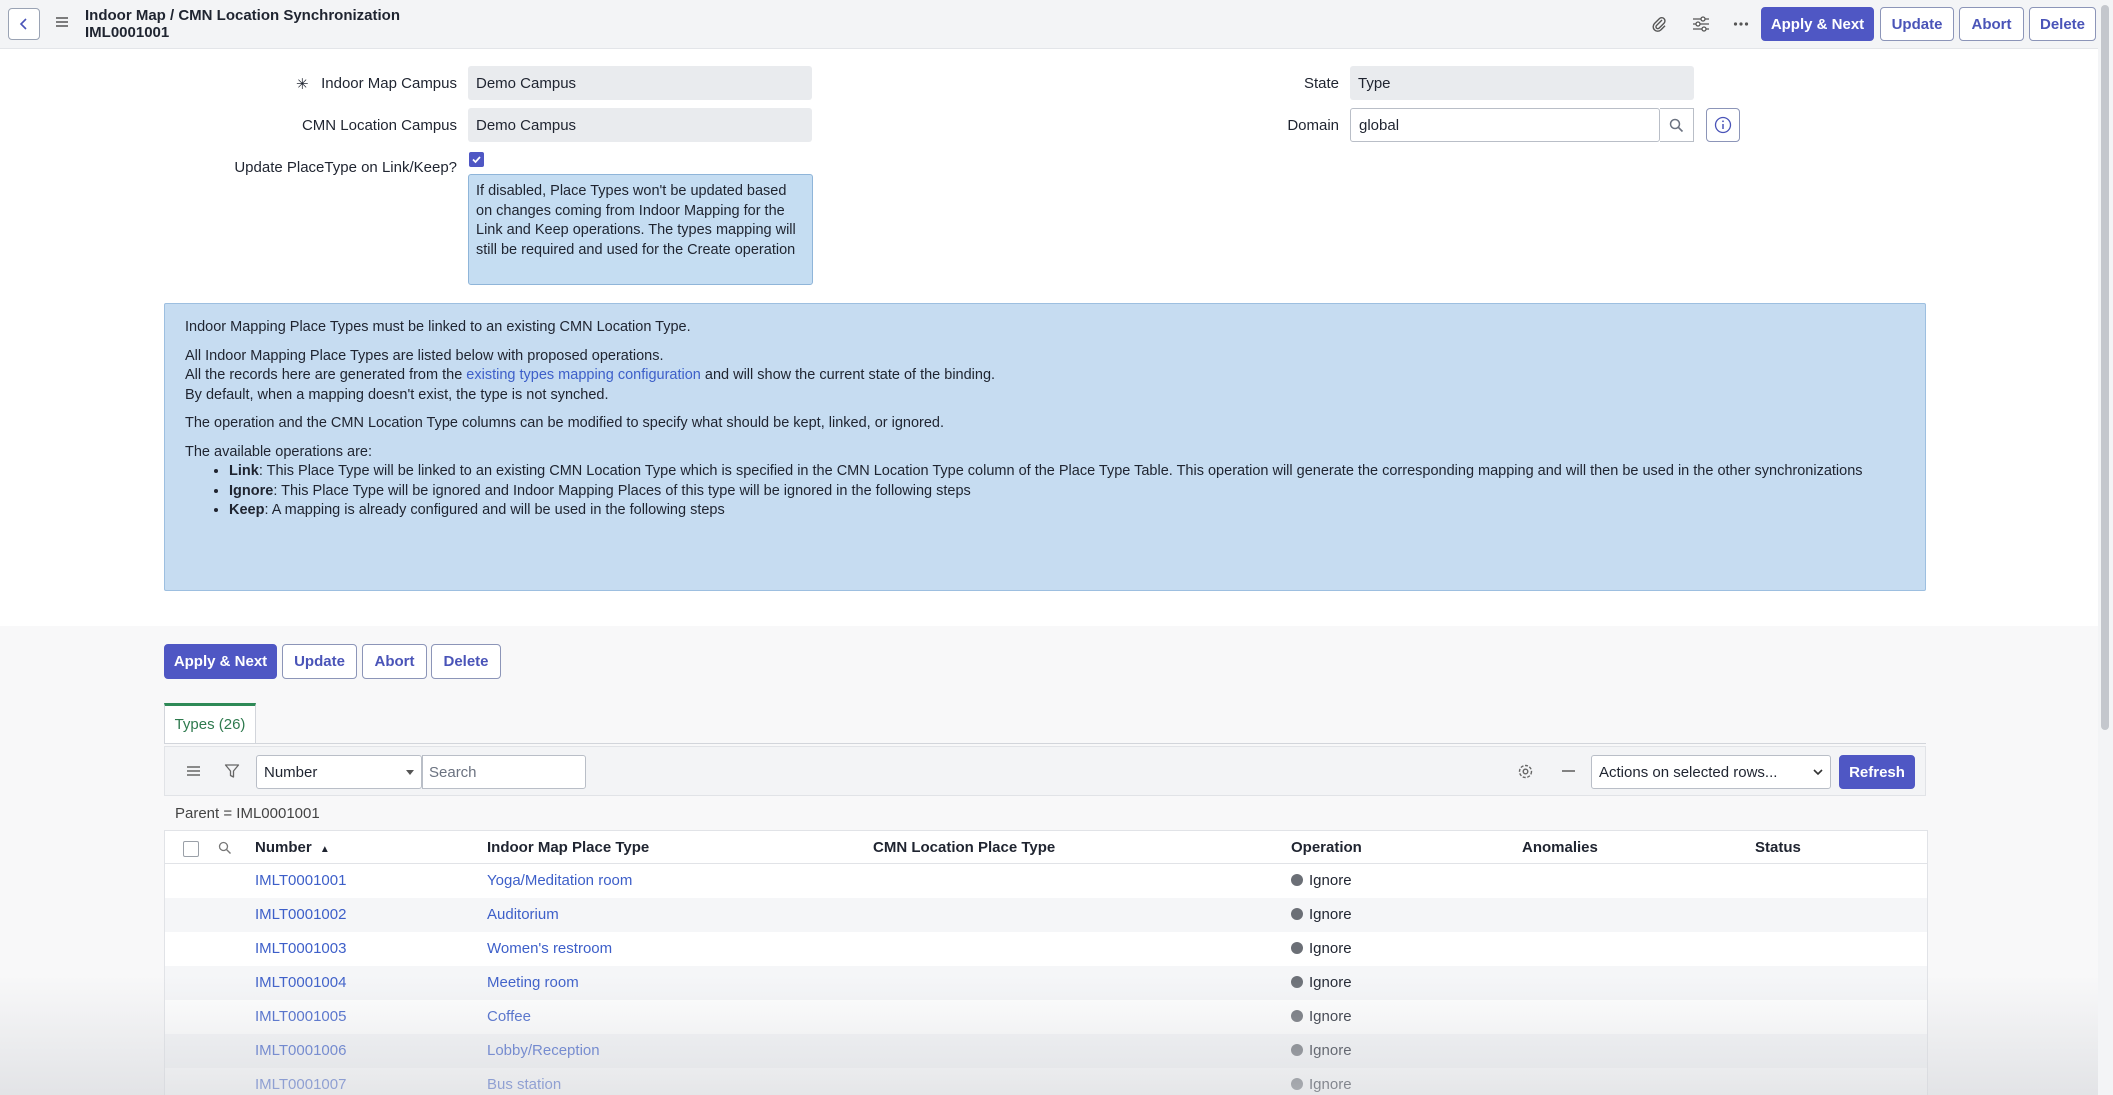 This screenshot has width=2113, height=1095. I want to click on abort-button: Abort, so click(1991, 24).